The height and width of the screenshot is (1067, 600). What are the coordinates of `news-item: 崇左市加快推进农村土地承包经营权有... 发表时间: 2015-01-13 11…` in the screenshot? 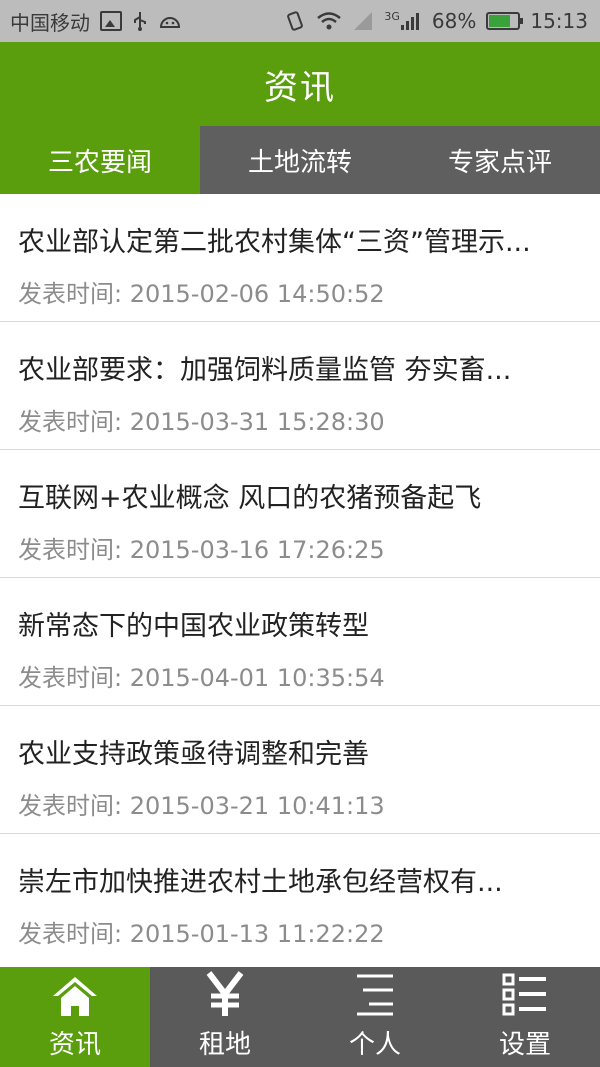 It's located at (300, 898).